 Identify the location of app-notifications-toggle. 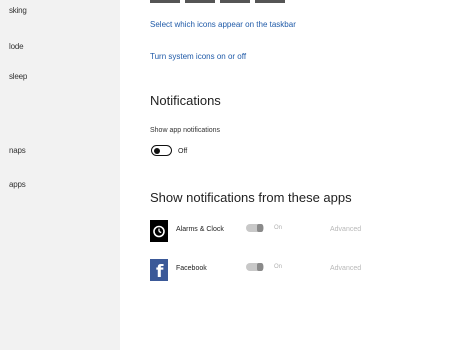
(161, 150).